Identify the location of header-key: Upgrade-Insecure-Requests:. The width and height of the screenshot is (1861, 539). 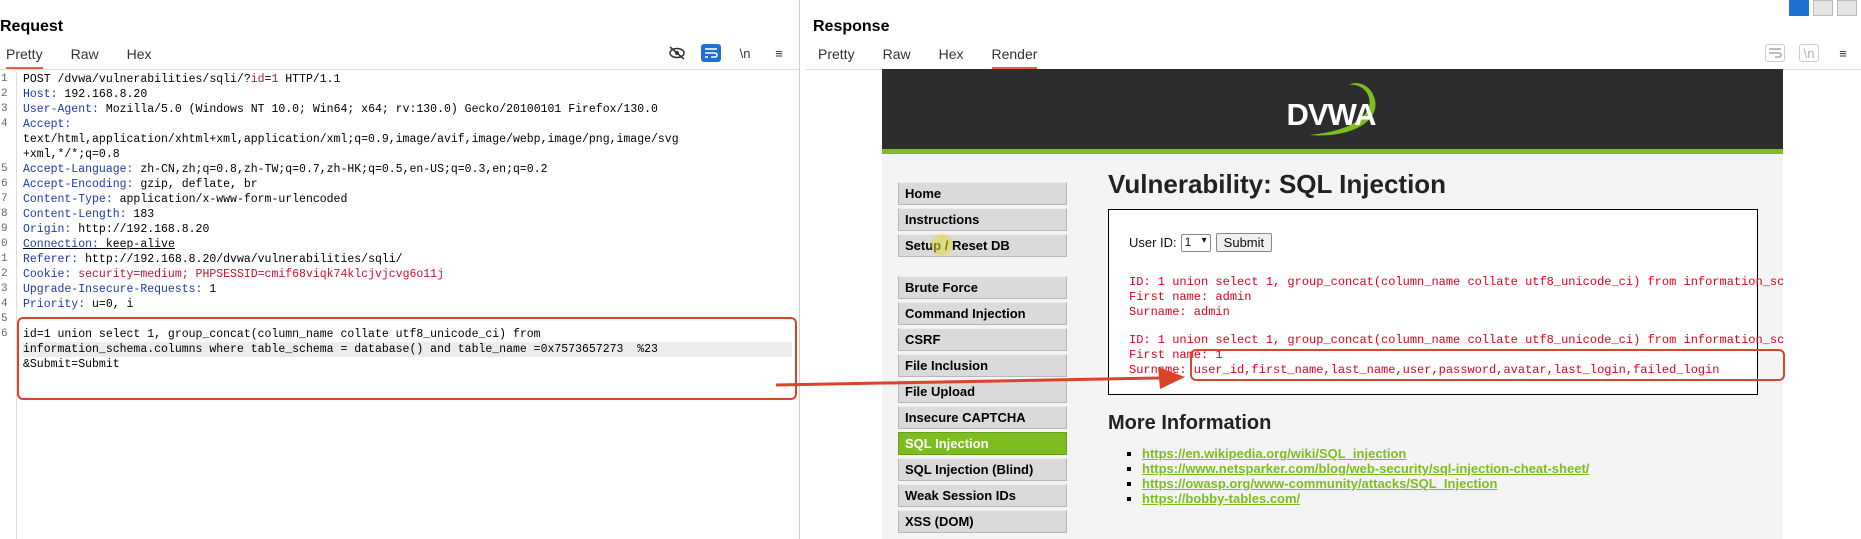
(116, 289).